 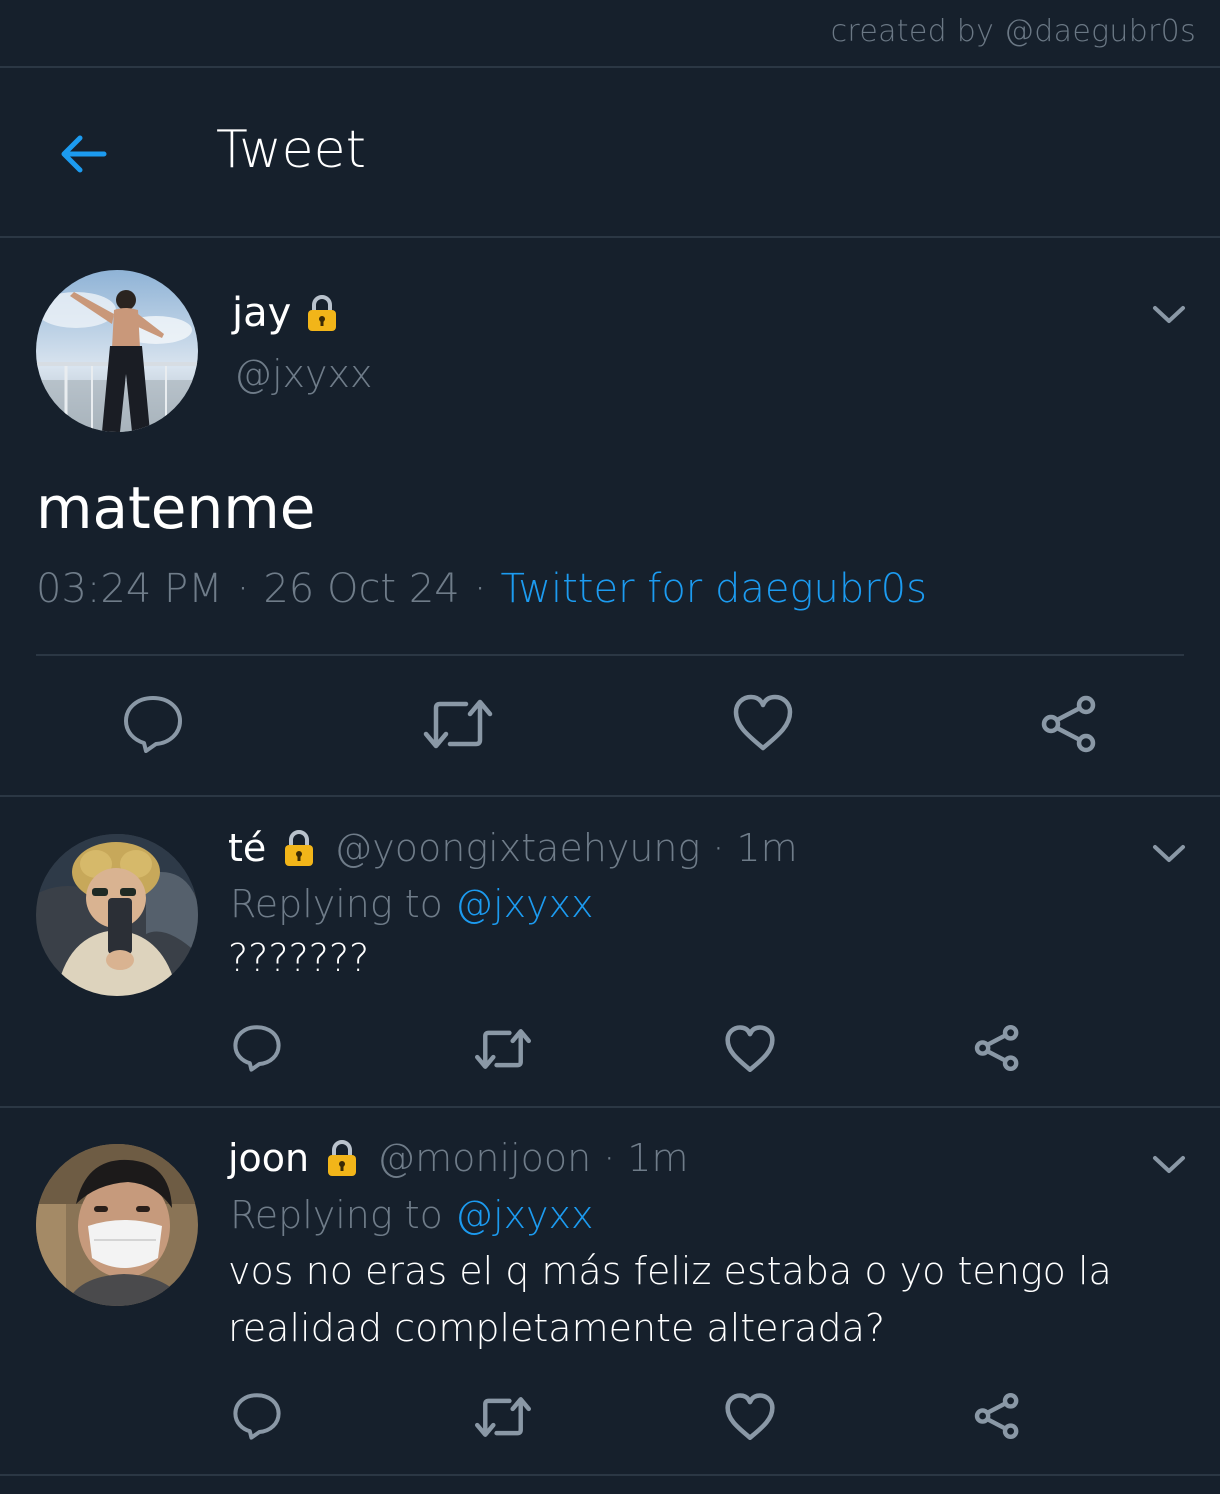 I want to click on arrow-left-icon, so click(x=84, y=154).